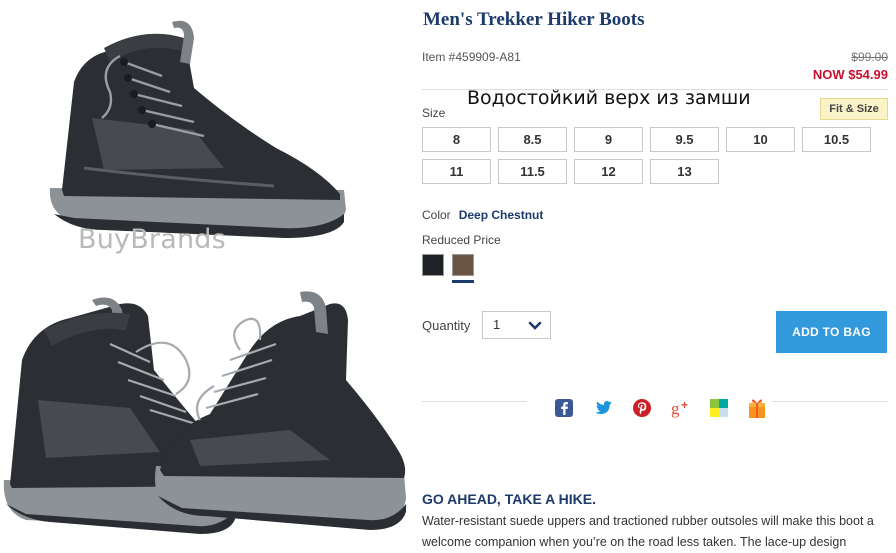  Describe the element at coordinates (456, 171) in the screenshot. I see `size-option: 11` at that location.